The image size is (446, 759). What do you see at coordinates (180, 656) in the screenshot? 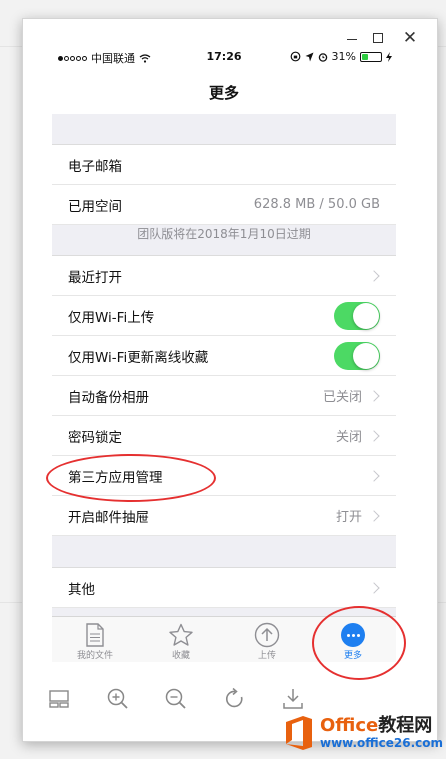
I see `tab-label: 收藏` at bounding box center [180, 656].